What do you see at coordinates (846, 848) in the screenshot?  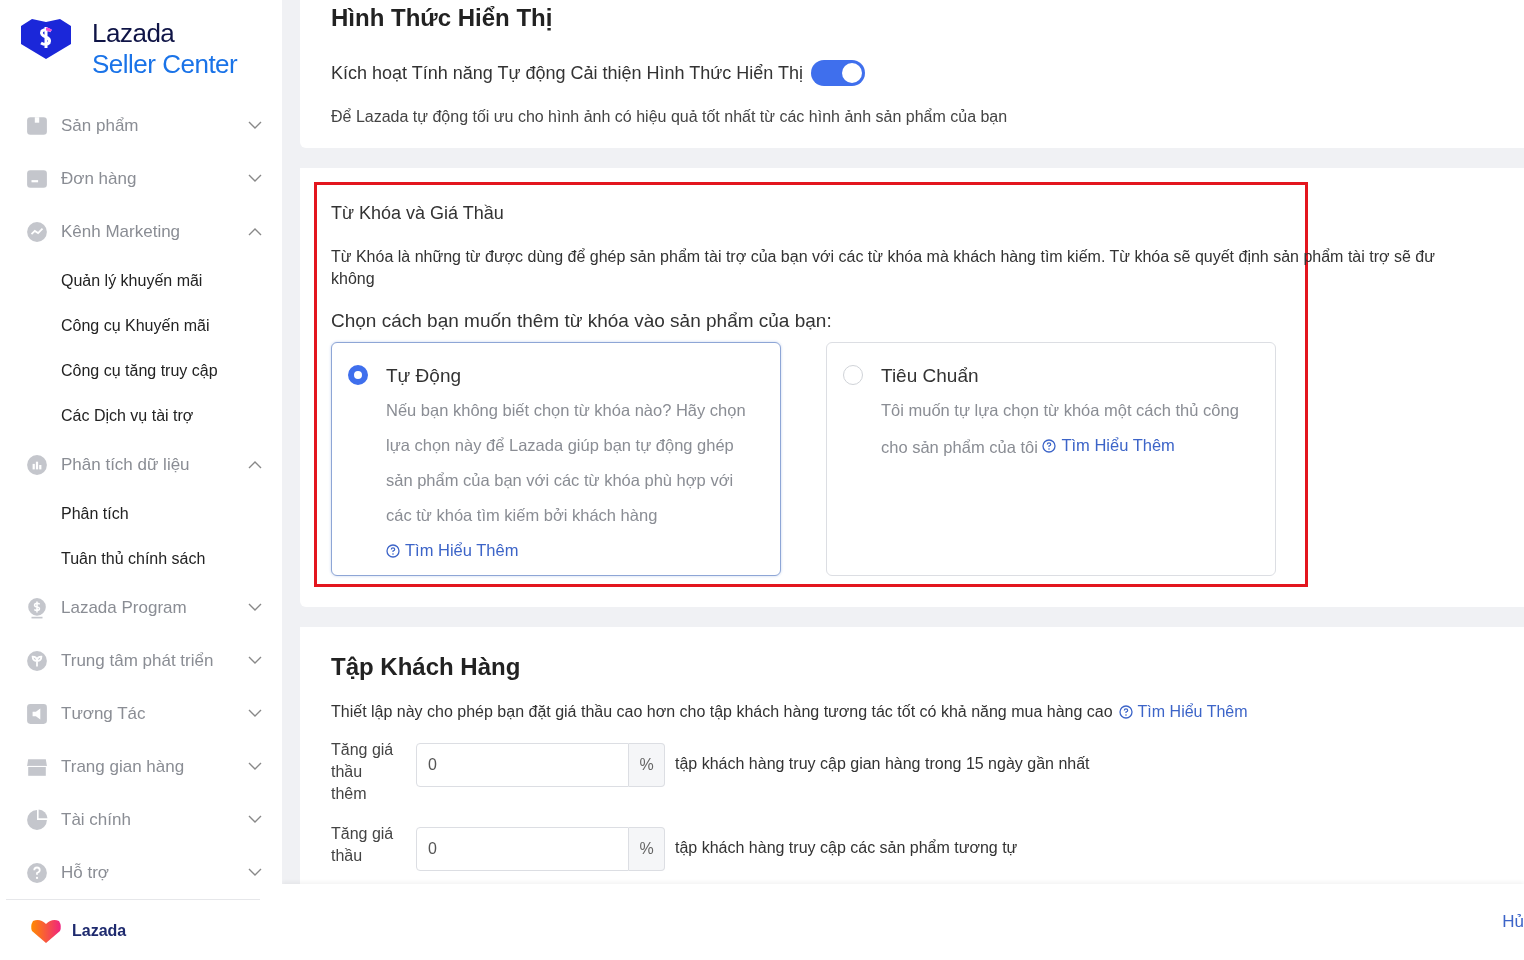 I see `field-description: tập khách hàng truy cập các sản phẩm tương tự` at bounding box center [846, 848].